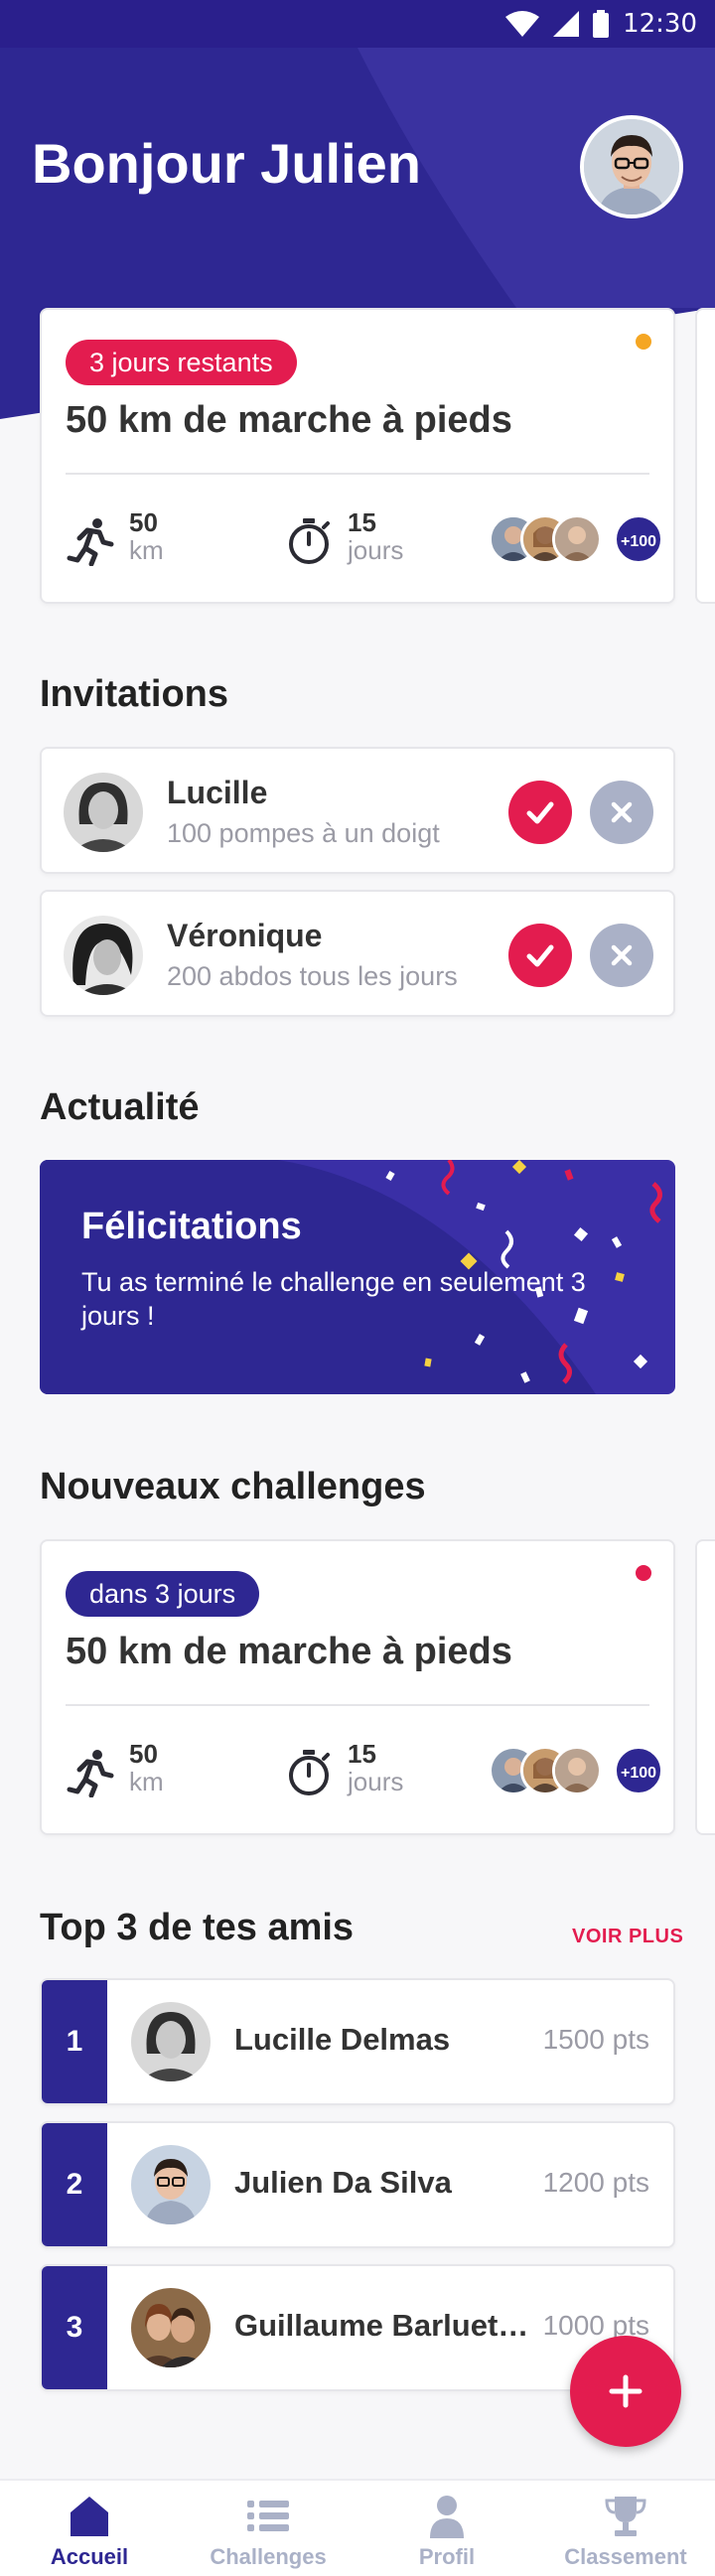 This screenshot has height=2576, width=715. Describe the element at coordinates (705, 456) in the screenshot. I see `next-challenge-card-peek` at that location.